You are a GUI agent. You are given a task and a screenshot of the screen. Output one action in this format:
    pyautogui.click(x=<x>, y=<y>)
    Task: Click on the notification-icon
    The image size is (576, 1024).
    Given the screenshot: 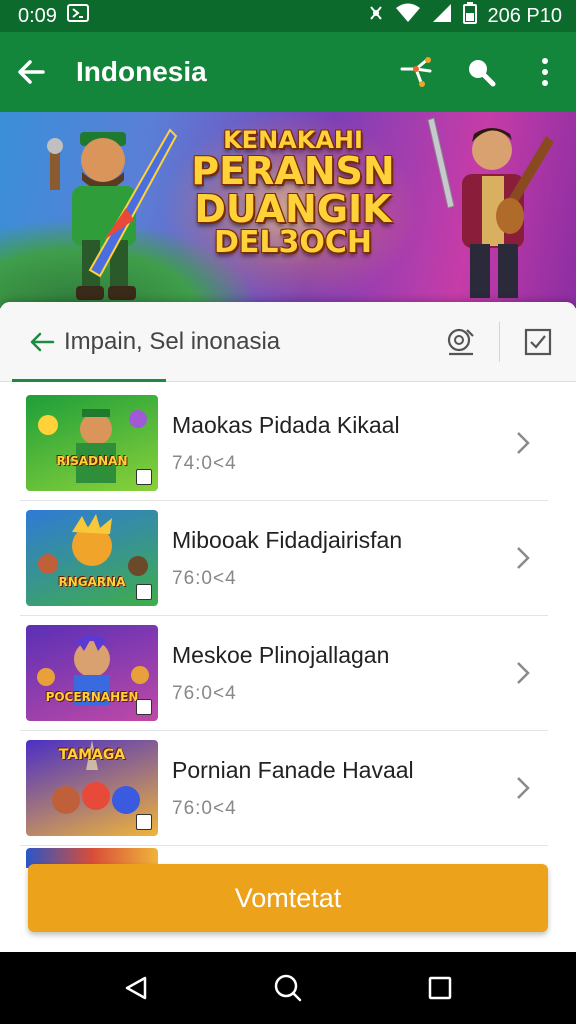 What is the action you would take?
    pyautogui.click(x=77, y=16)
    